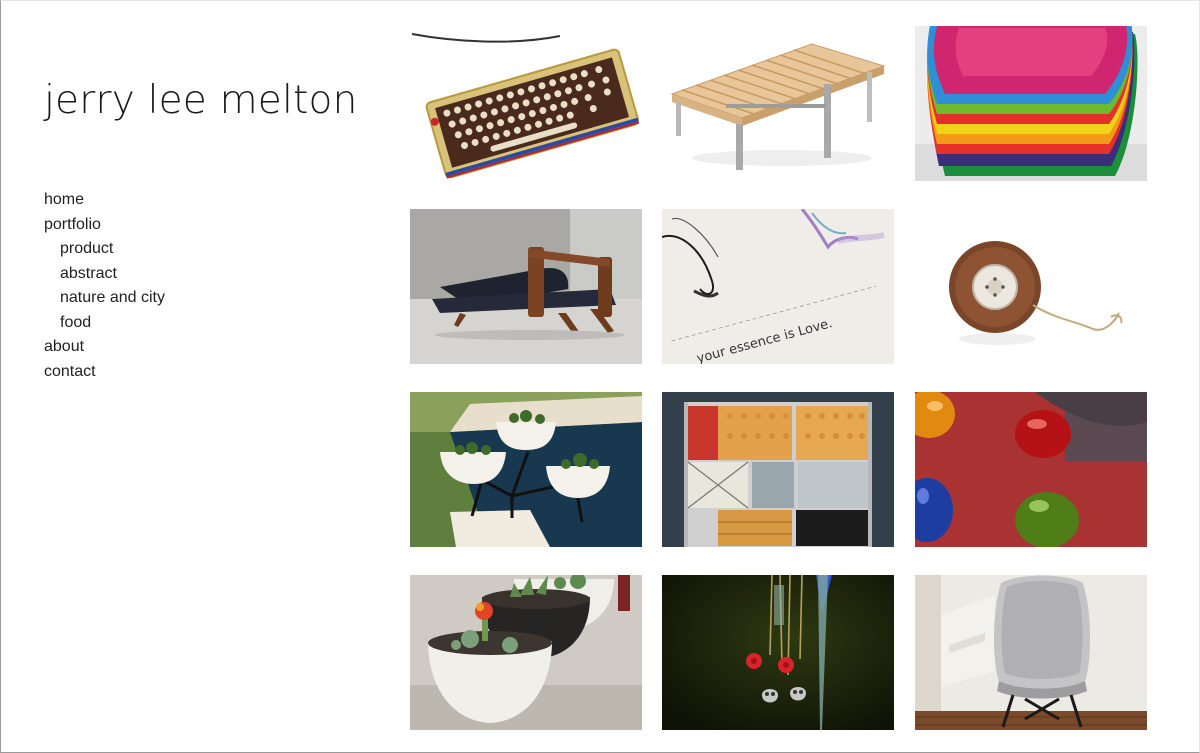  I want to click on gallery-tile-storage-unit, so click(778, 469).